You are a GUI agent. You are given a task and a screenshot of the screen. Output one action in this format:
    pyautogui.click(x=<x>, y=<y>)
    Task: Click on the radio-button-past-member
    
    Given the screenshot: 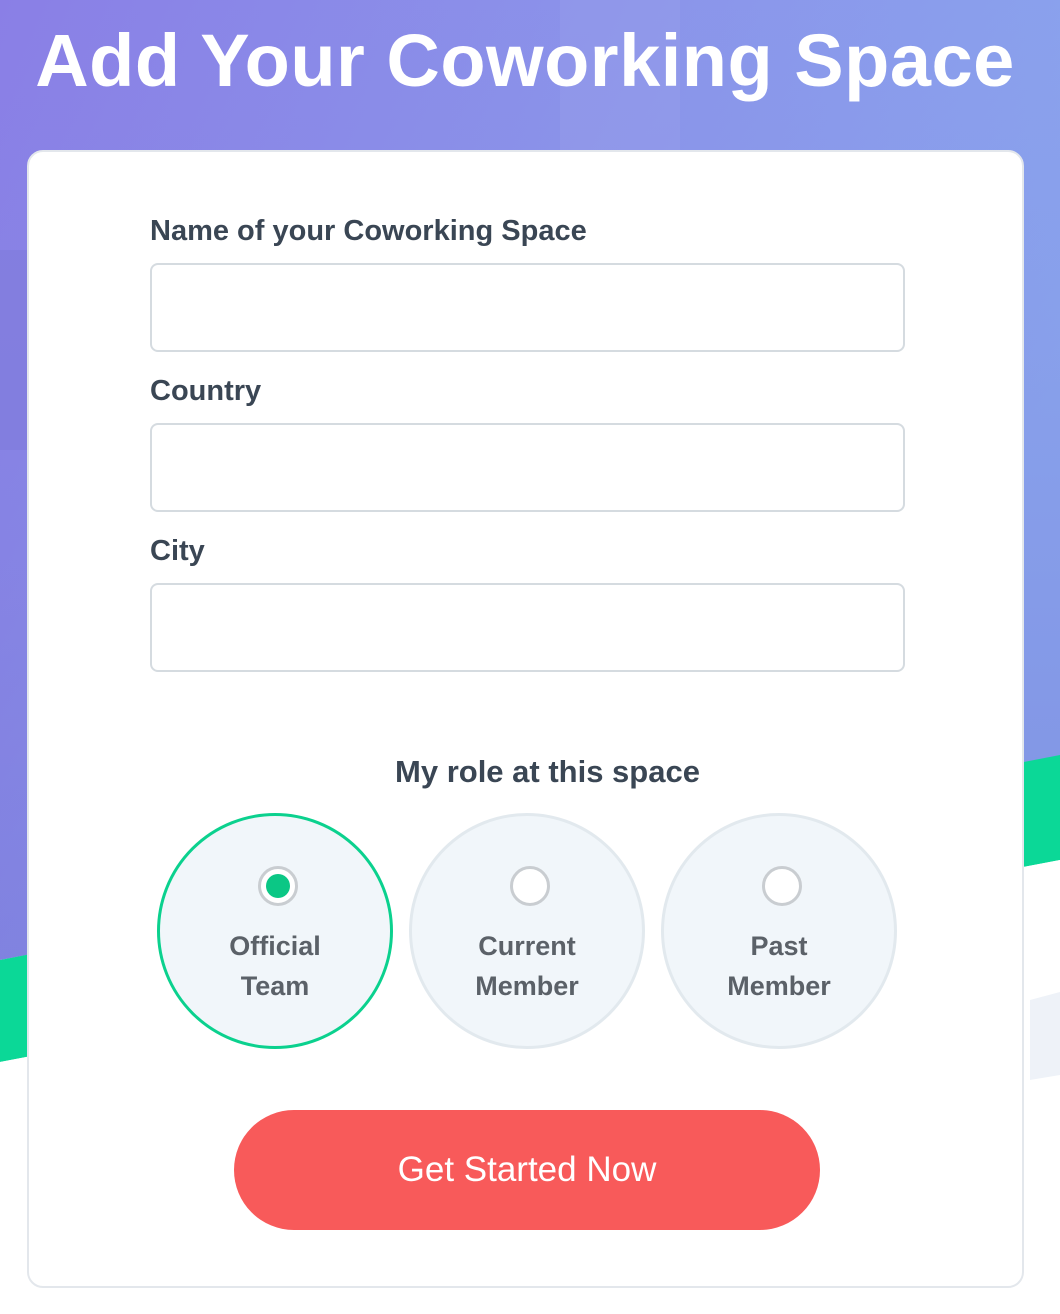 What is the action you would take?
    pyautogui.click(x=782, y=886)
    